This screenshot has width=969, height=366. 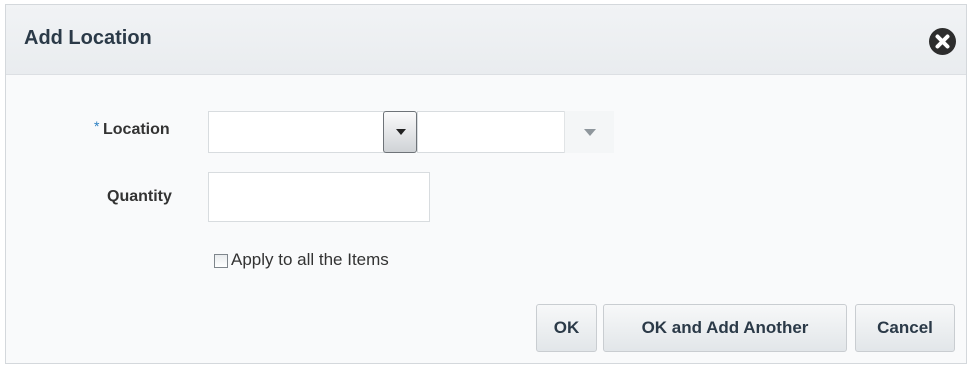 I want to click on location-type-select, so click(x=296, y=132).